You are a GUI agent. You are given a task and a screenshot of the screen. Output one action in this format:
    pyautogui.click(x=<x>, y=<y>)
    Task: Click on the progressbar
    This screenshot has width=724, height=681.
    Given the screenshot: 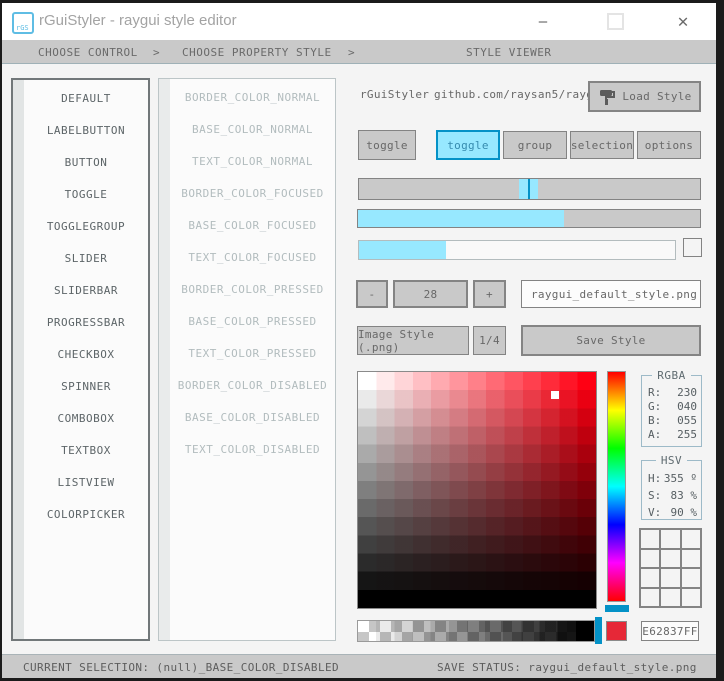 What is the action you would take?
    pyautogui.click(x=517, y=250)
    